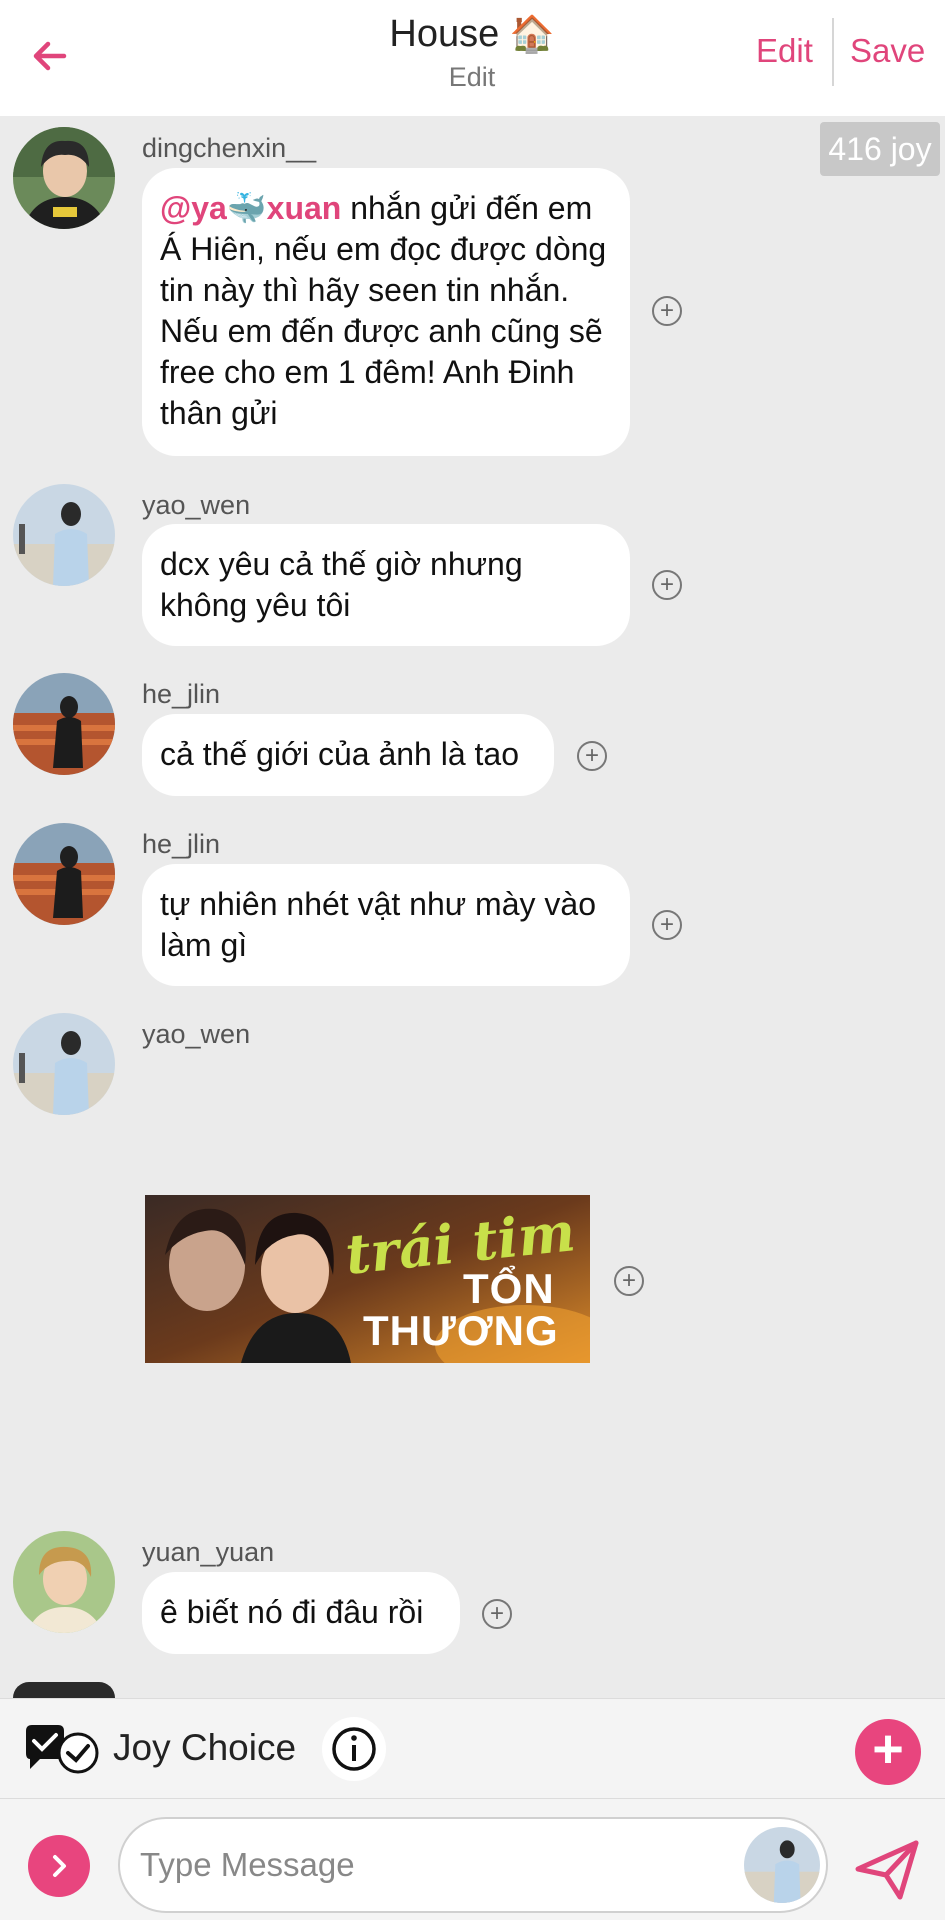 The width and height of the screenshot is (945, 1920). Describe the element at coordinates (378, 924) in the screenshot. I see `message-text: tự nhiên nhét vật như mày vào làm gì` at that location.